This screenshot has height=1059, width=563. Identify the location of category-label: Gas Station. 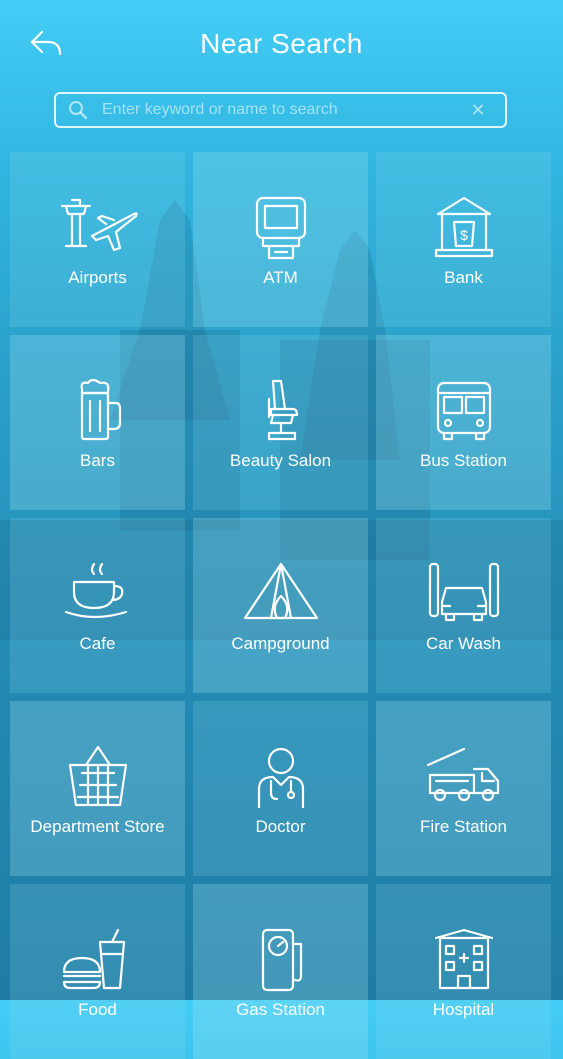
(280, 1009).